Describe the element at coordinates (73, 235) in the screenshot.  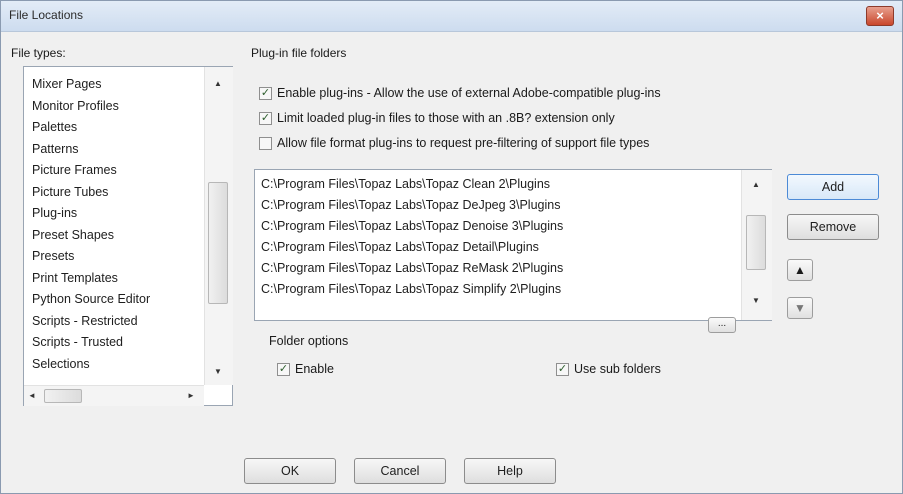
I see `file-type-item: Preset Shapes` at that location.